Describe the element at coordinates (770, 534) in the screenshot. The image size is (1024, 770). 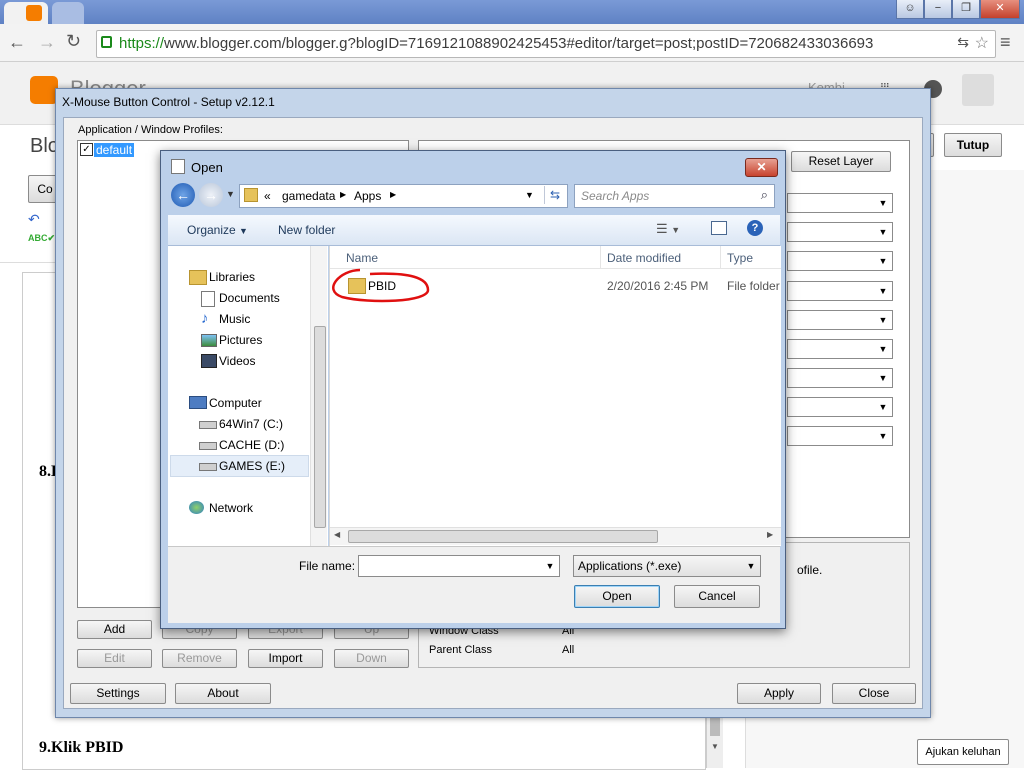
I see `scroll-right-icon: ▶` at that location.